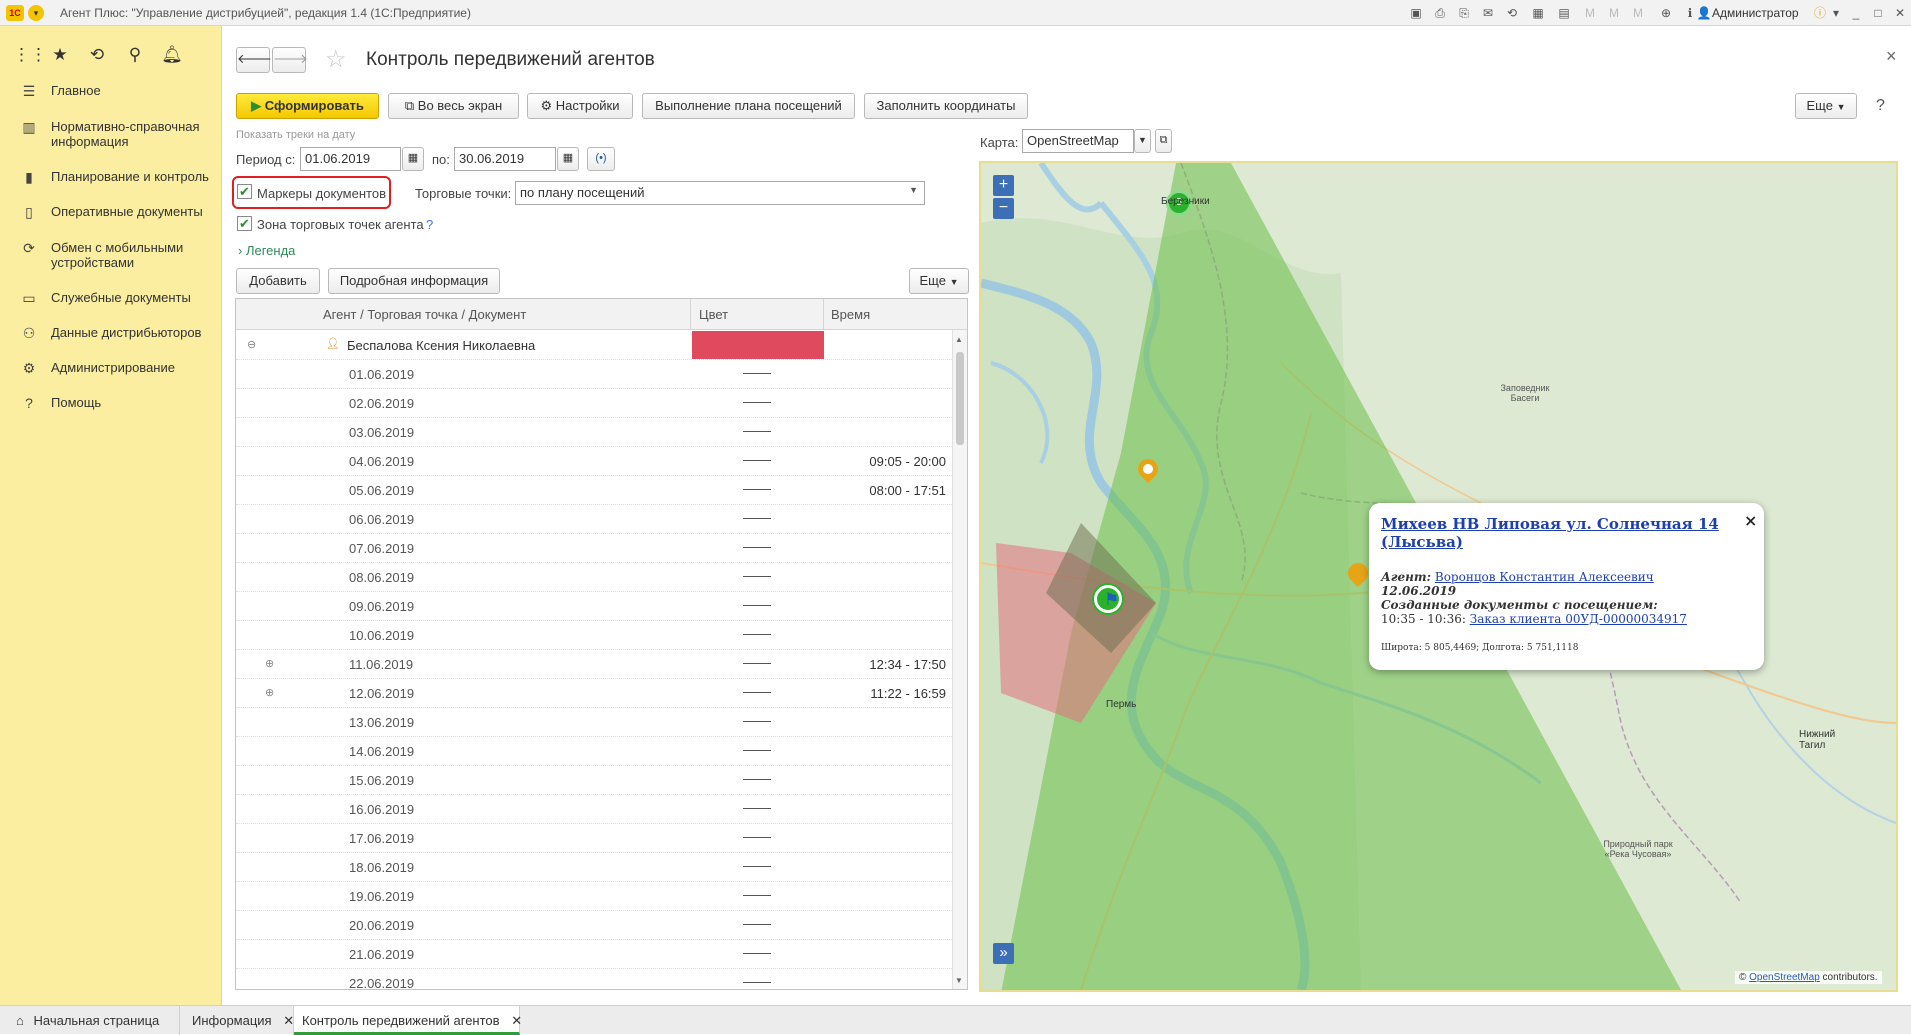  Describe the element at coordinates (453, 106) in the screenshot. I see `fullscreen-button: ⧉ Во весь экран` at that location.